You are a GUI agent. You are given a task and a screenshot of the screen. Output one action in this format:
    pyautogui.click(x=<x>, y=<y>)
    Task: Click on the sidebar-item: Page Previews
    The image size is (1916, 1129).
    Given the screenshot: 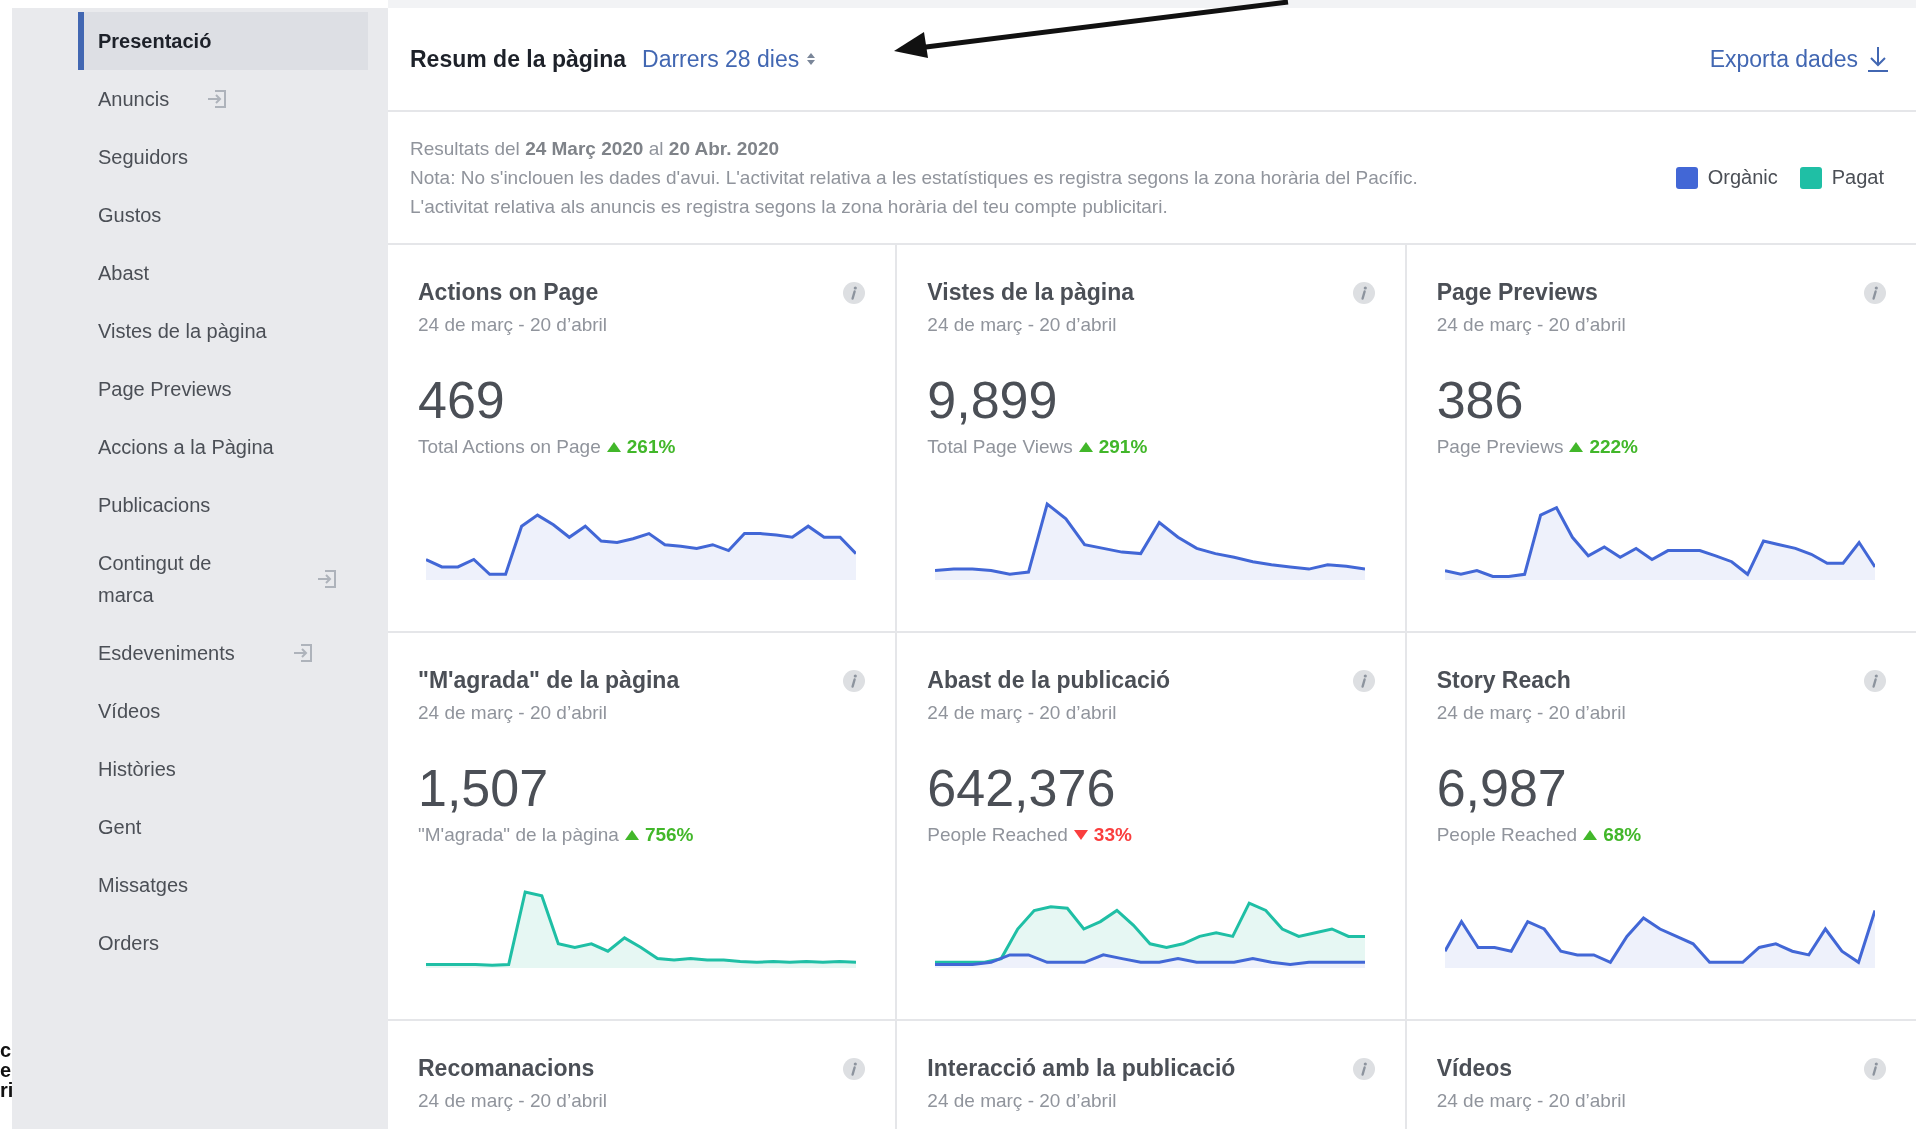 What is the action you would take?
    pyautogui.click(x=223, y=389)
    